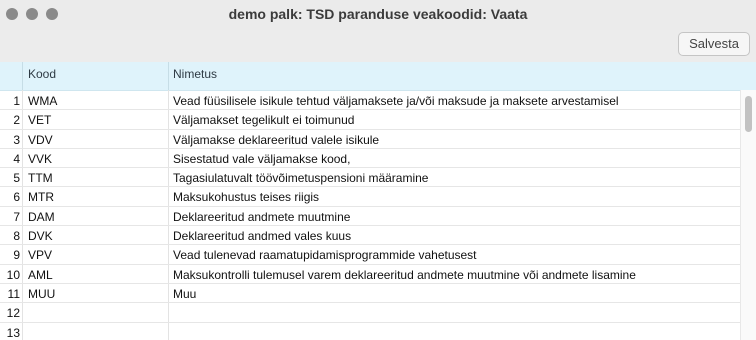 This screenshot has height=340, width=756. What do you see at coordinates (246, 197) in the screenshot?
I see `cell-name: Maksukohustus teises riigis` at bounding box center [246, 197].